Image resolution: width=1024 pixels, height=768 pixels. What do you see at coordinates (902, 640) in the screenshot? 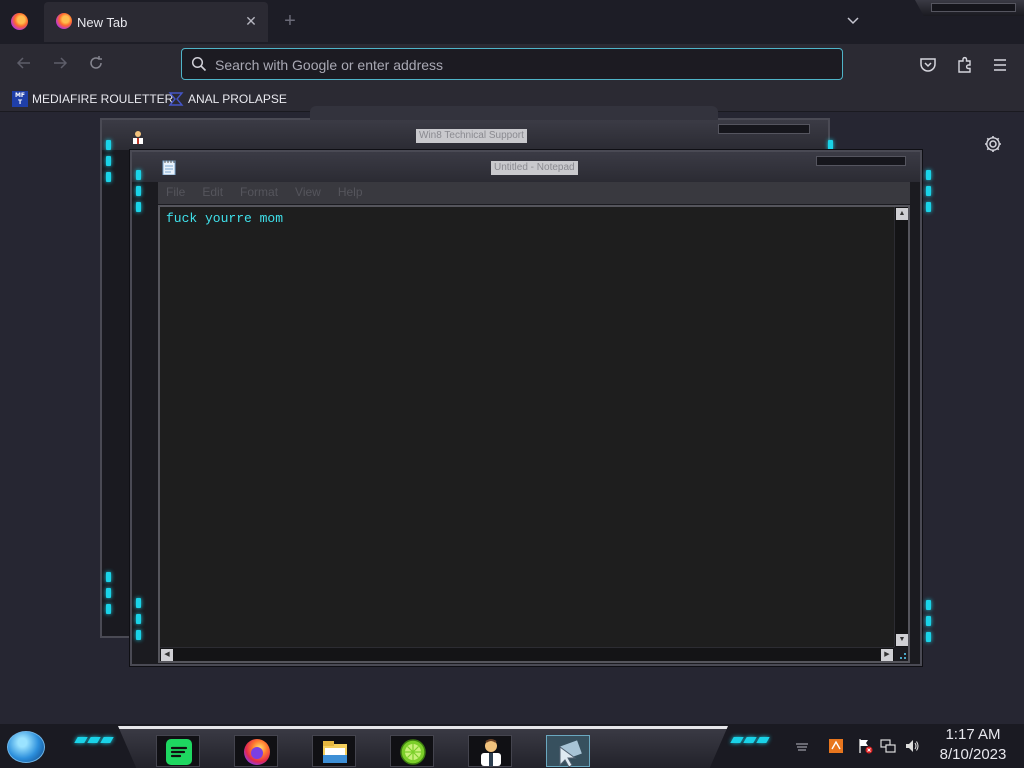
I see `scroll-down-icon: ▼` at bounding box center [902, 640].